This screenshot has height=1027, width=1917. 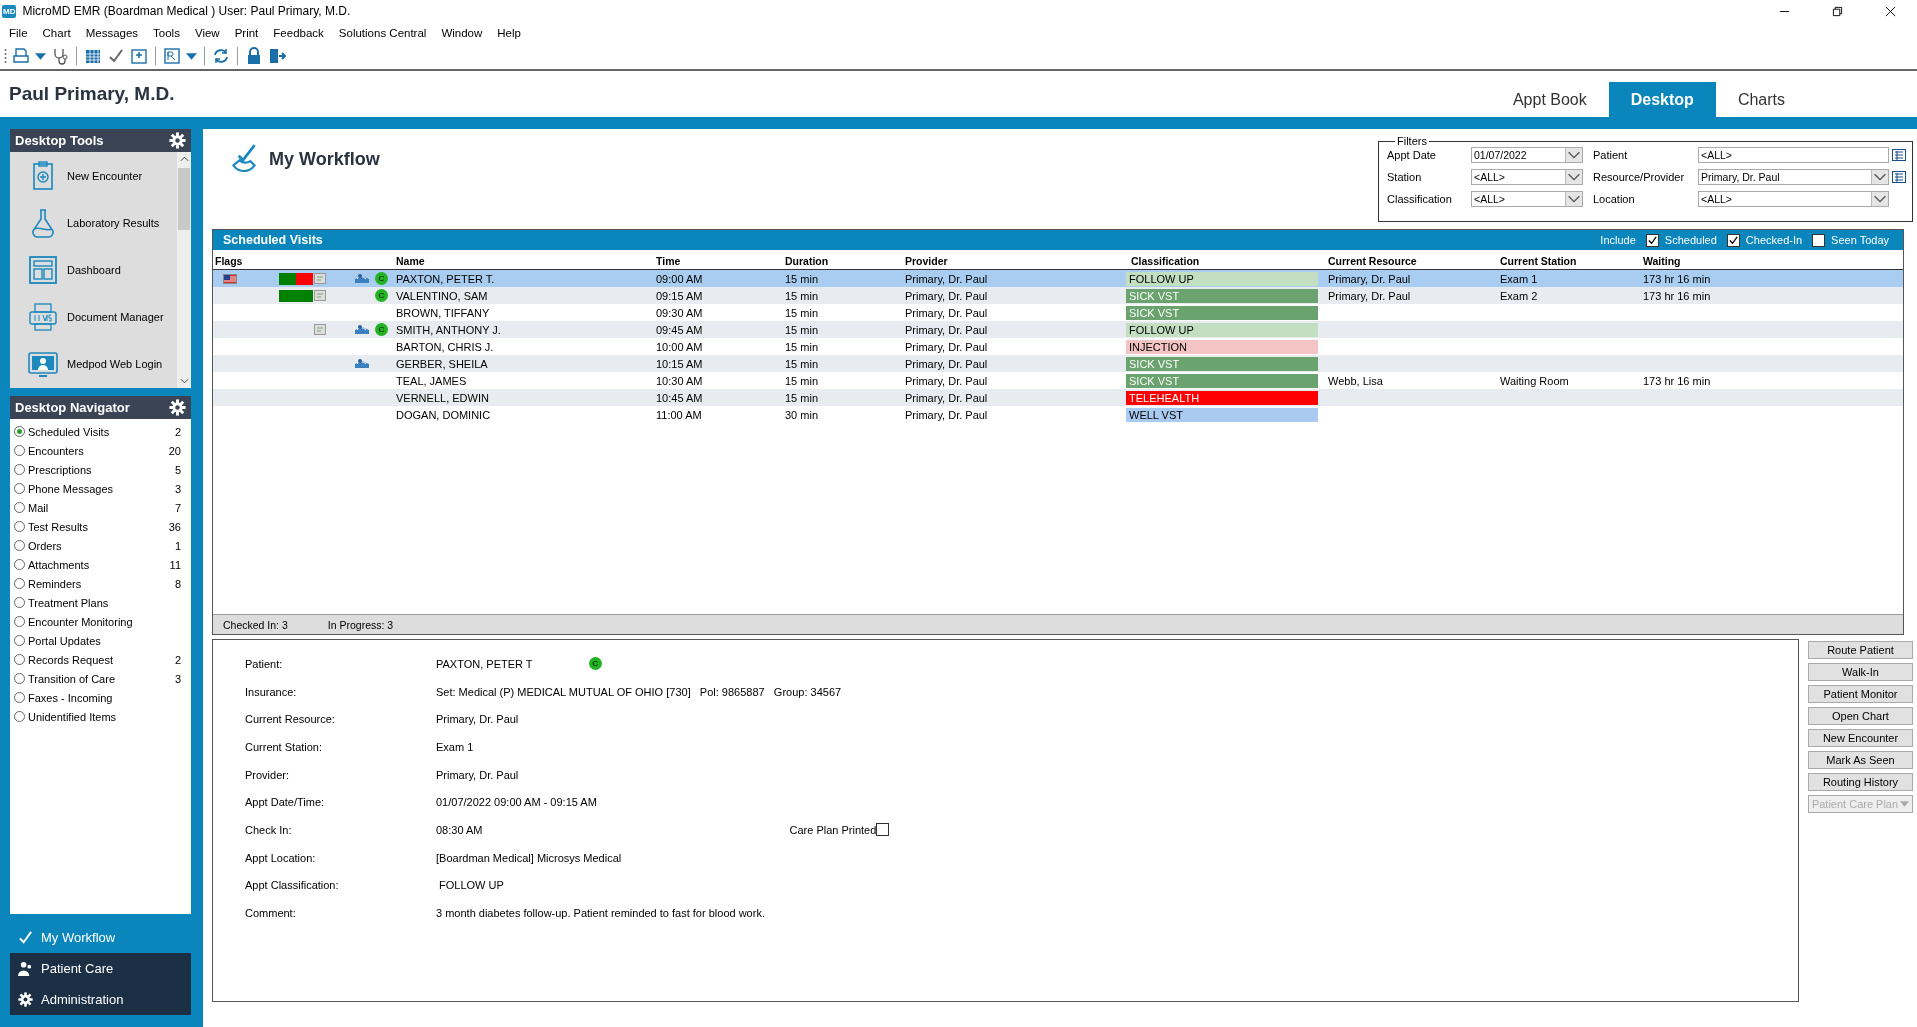 I want to click on table-cell-text: DOGAN, DOMINIC, so click(x=444, y=414).